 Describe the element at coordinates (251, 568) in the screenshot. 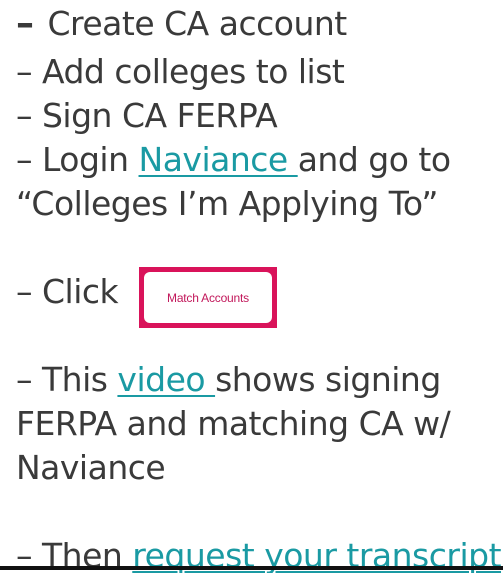

I see `bottom-divider` at that location.